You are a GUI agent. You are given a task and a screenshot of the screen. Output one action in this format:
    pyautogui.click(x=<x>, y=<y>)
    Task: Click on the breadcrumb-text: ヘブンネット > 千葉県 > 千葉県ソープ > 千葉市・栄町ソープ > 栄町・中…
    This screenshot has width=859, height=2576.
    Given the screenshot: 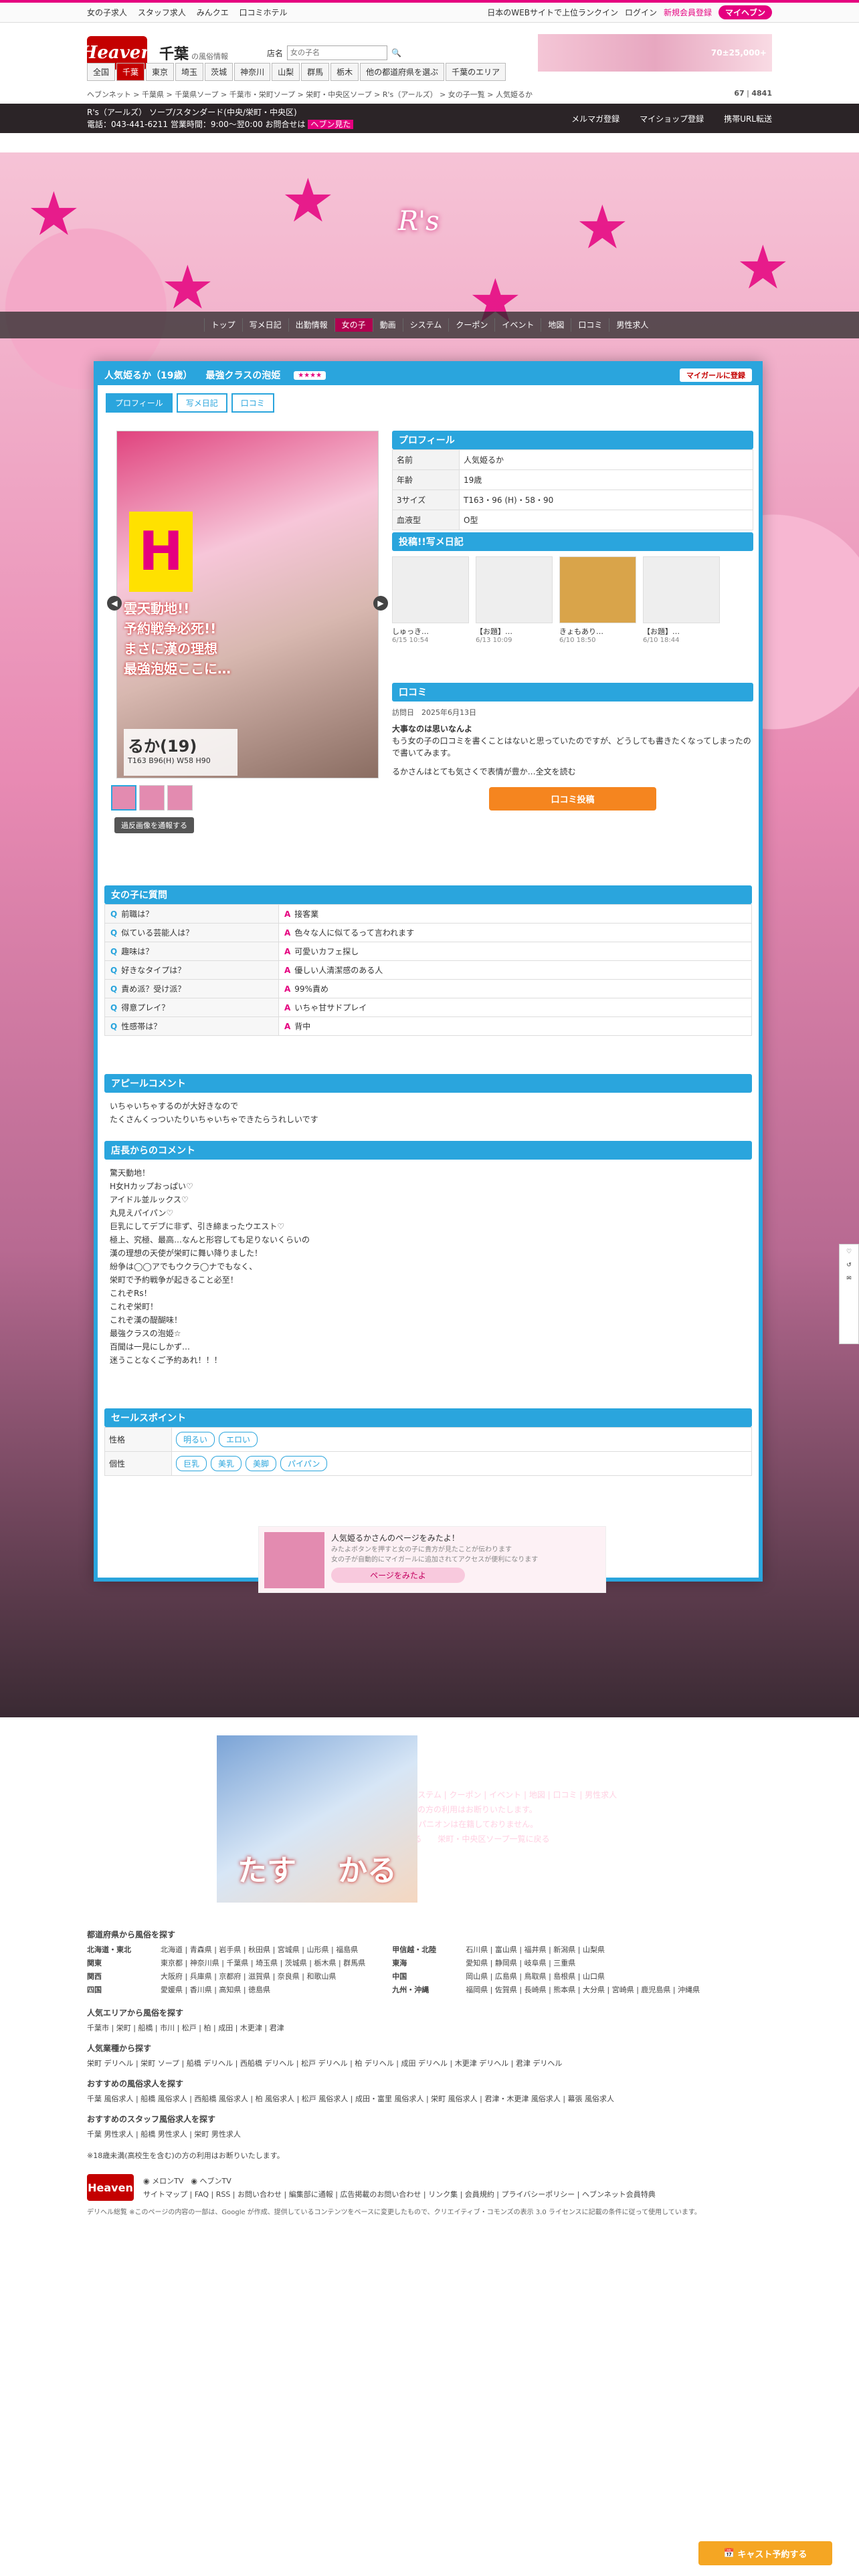 What is the action you would take?
    pyautogui.click(x=310, y=94)
    